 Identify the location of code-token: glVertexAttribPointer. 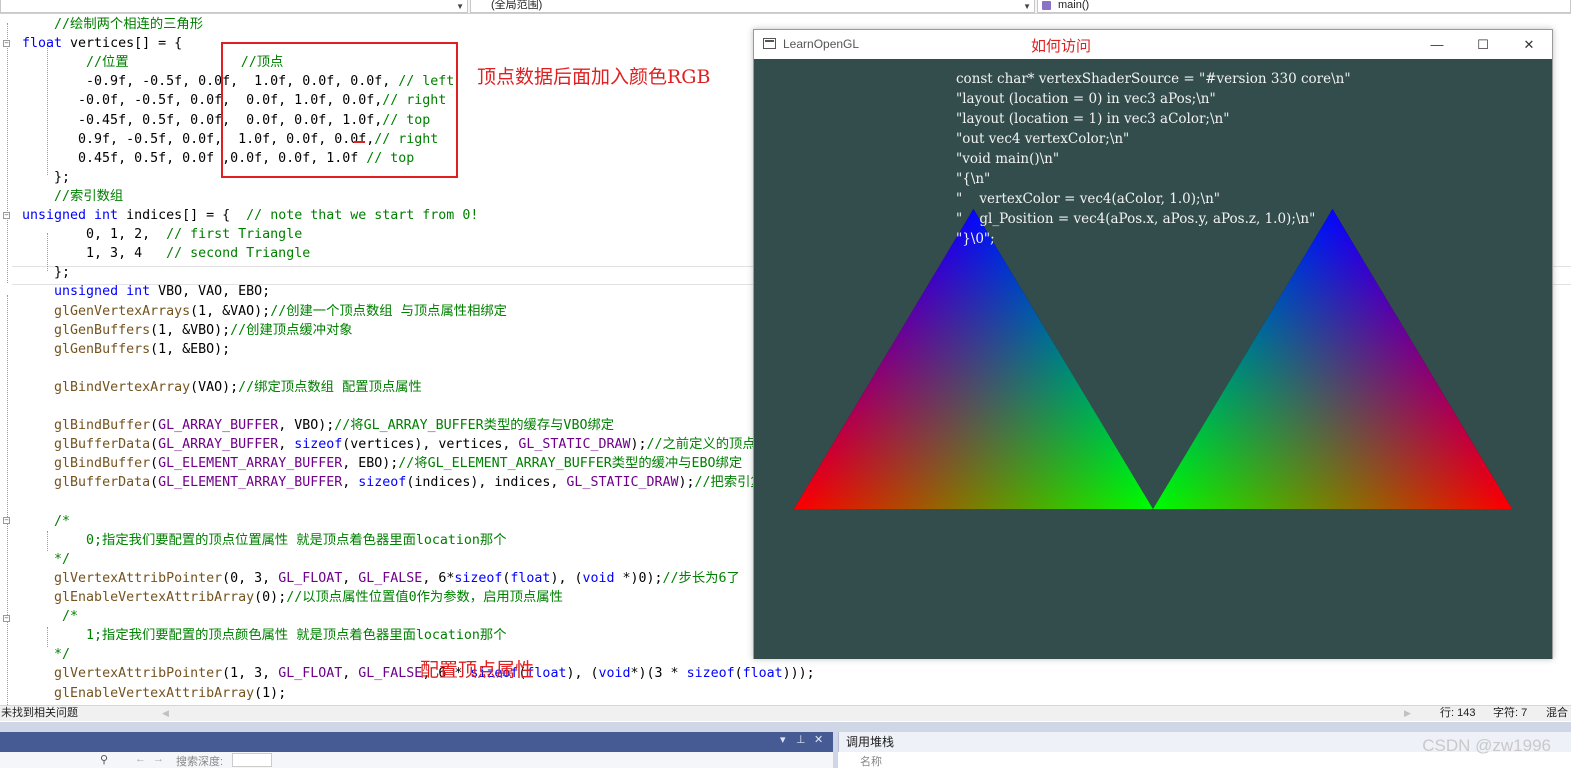
(138, 674).